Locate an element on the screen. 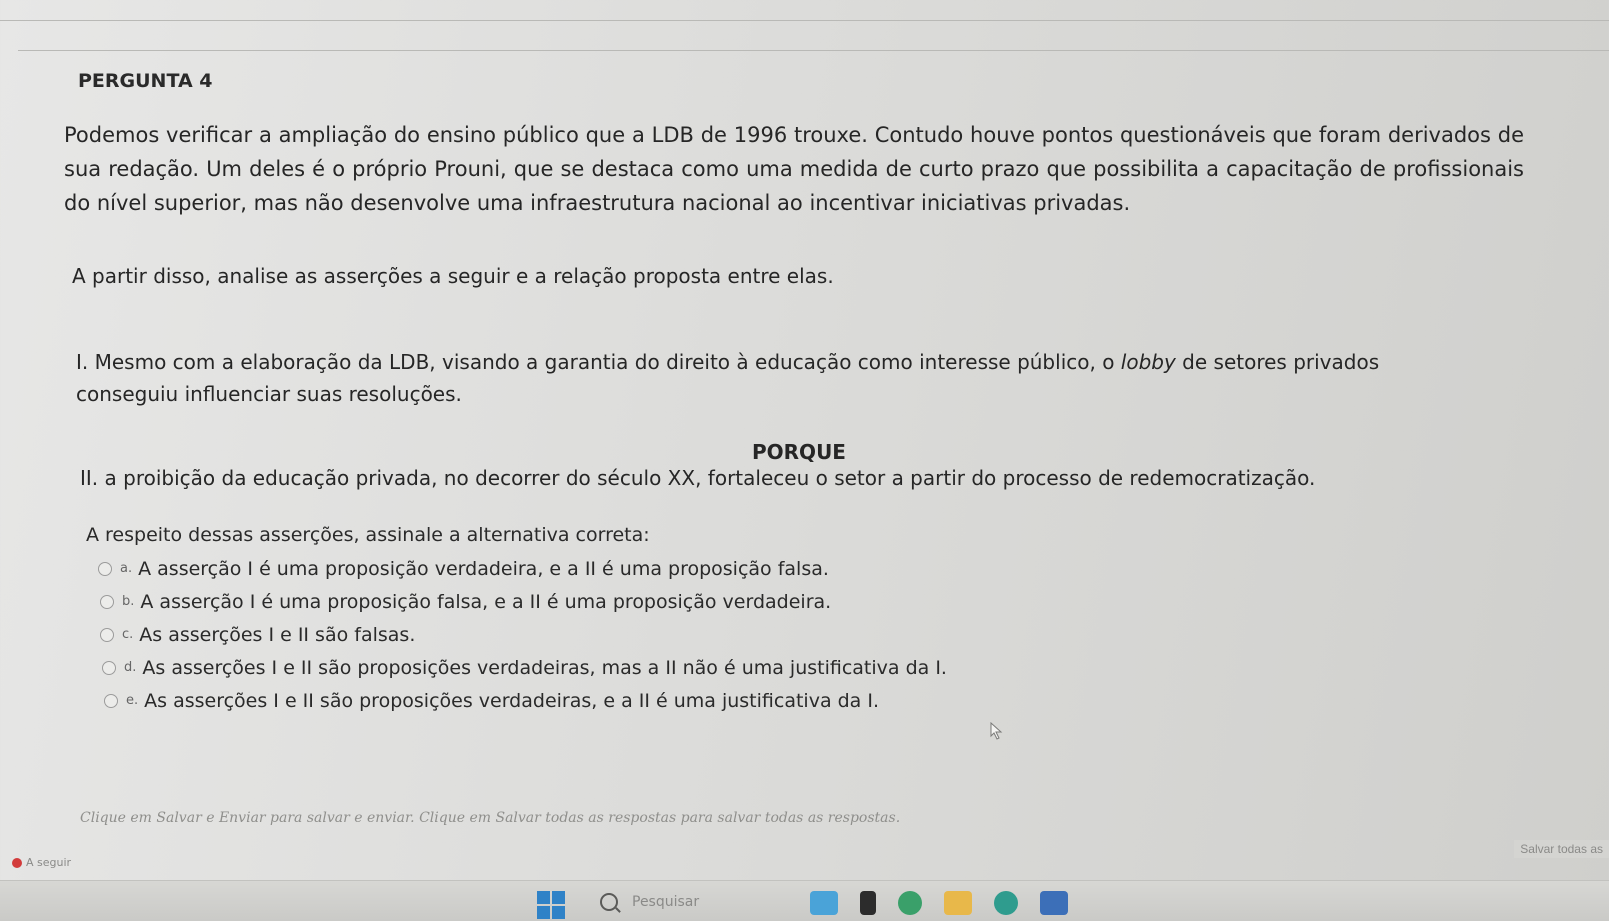 The image size is (1609, 921). search-placeholder: Pesquisar is located at coordinates (666, 902).